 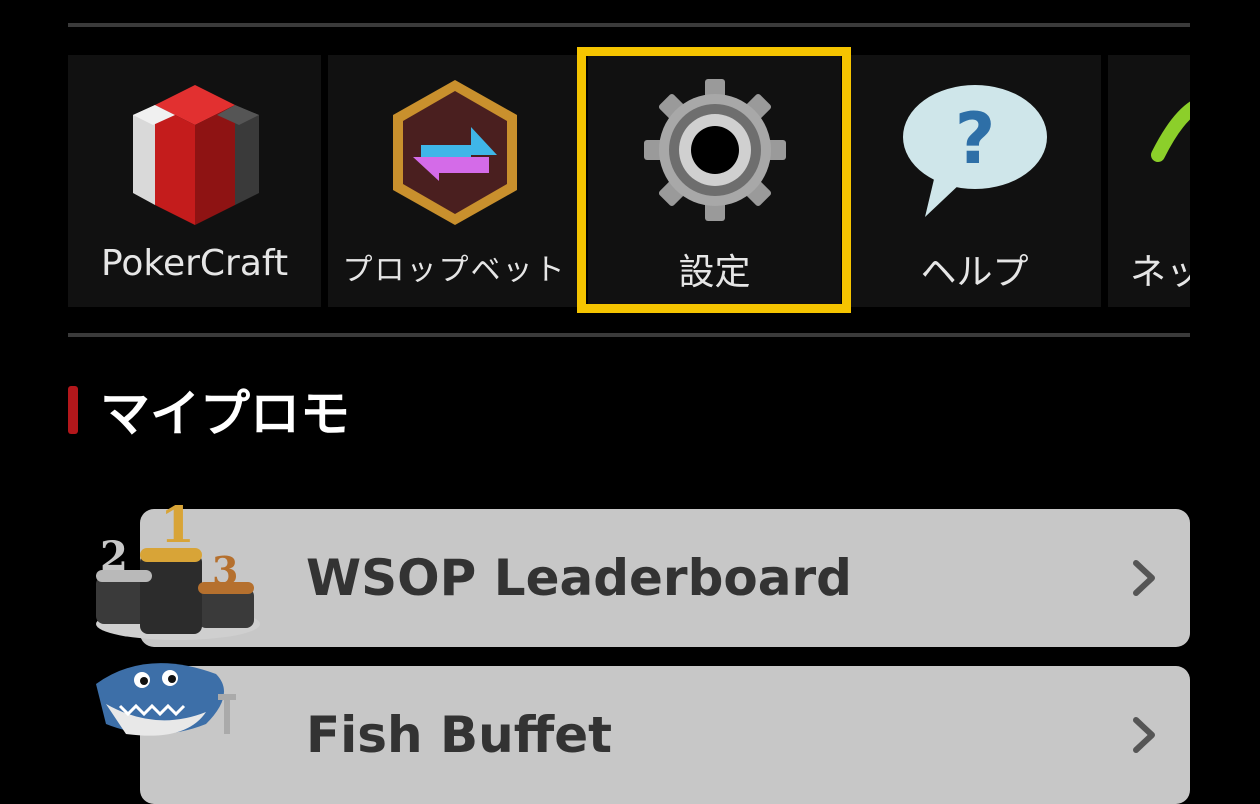 I want to click on menu-item-settings: 設定, so click(x=714, y=181).